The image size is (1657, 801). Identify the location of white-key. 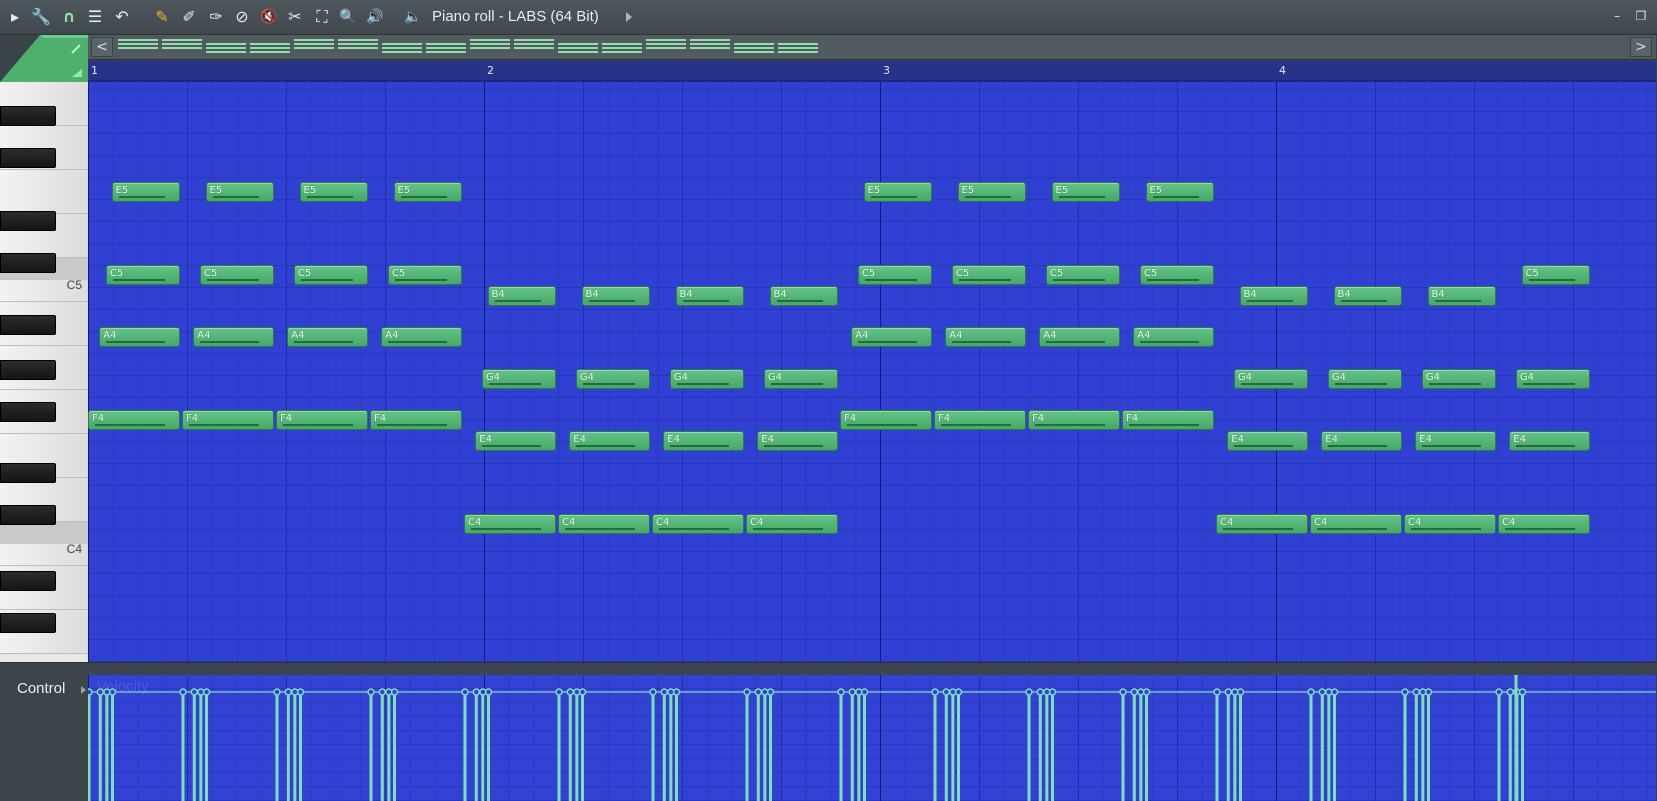
(44, 192).